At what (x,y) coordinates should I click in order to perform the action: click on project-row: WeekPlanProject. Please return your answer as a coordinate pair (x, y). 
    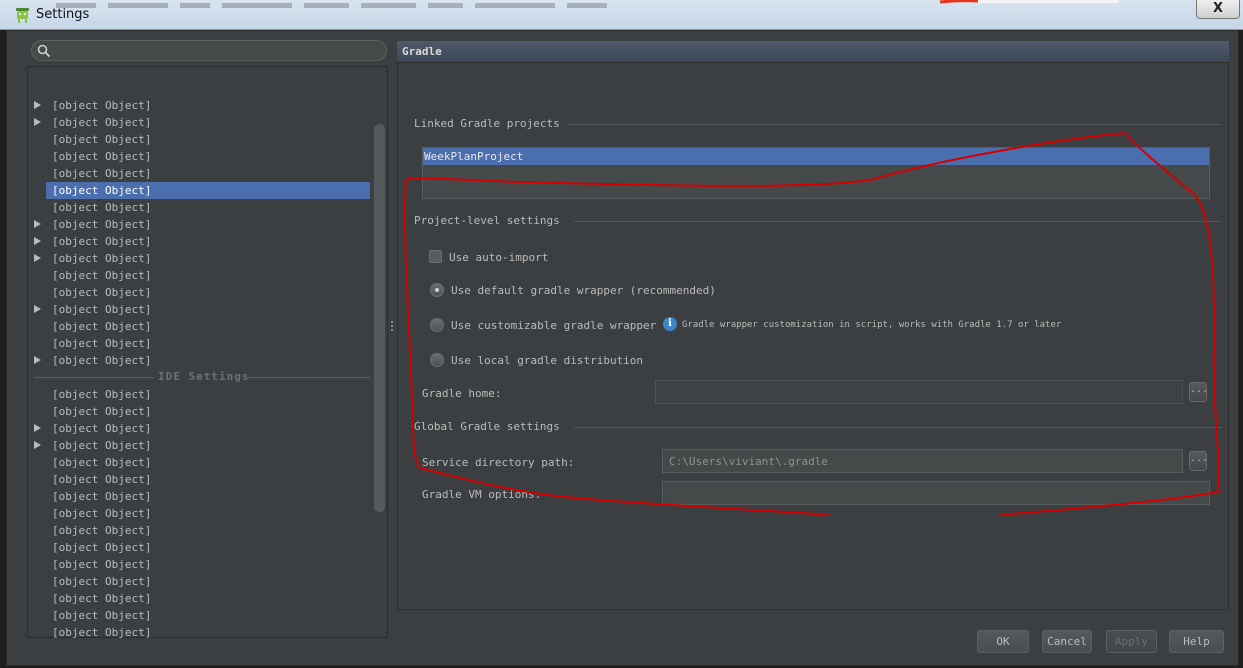
    Looking at the image, I should click on (816, 156).